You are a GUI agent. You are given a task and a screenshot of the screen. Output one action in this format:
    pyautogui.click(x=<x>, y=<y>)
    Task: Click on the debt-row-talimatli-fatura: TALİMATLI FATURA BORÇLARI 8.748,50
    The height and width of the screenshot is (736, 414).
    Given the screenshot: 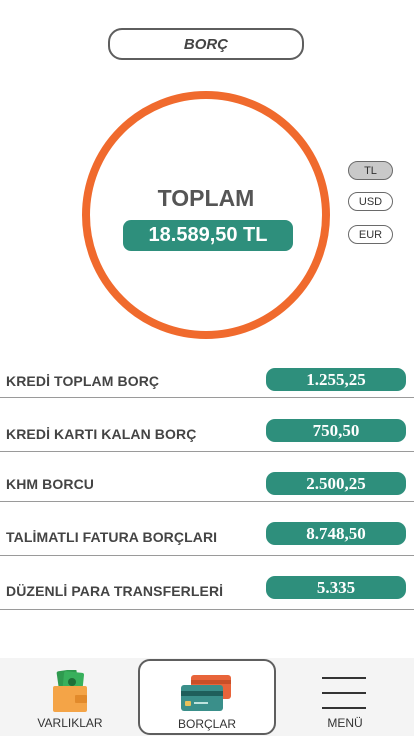 What is the action you would take?
    pyautogui.click(x=207, y=529)
    